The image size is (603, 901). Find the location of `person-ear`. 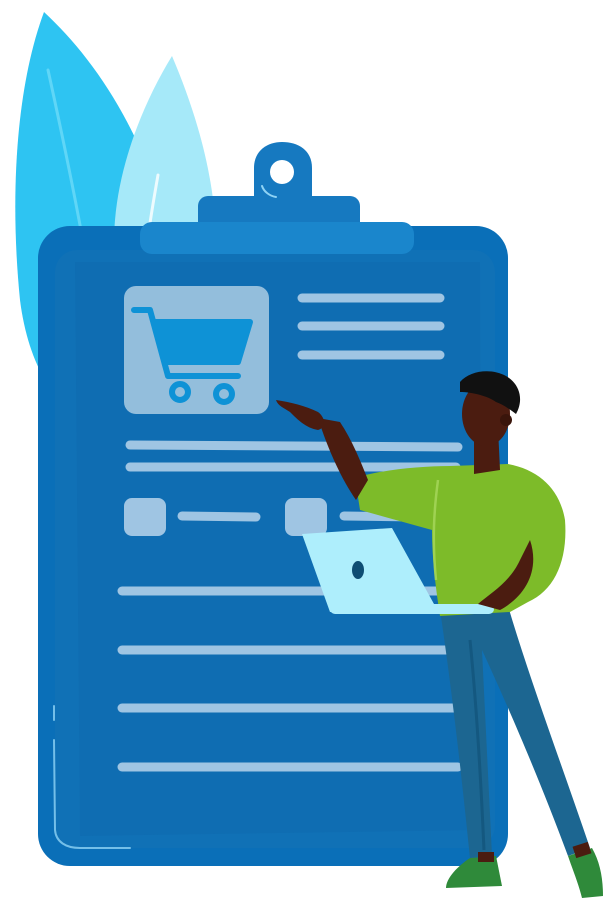

person-ear is located at coordinates (506, 420).